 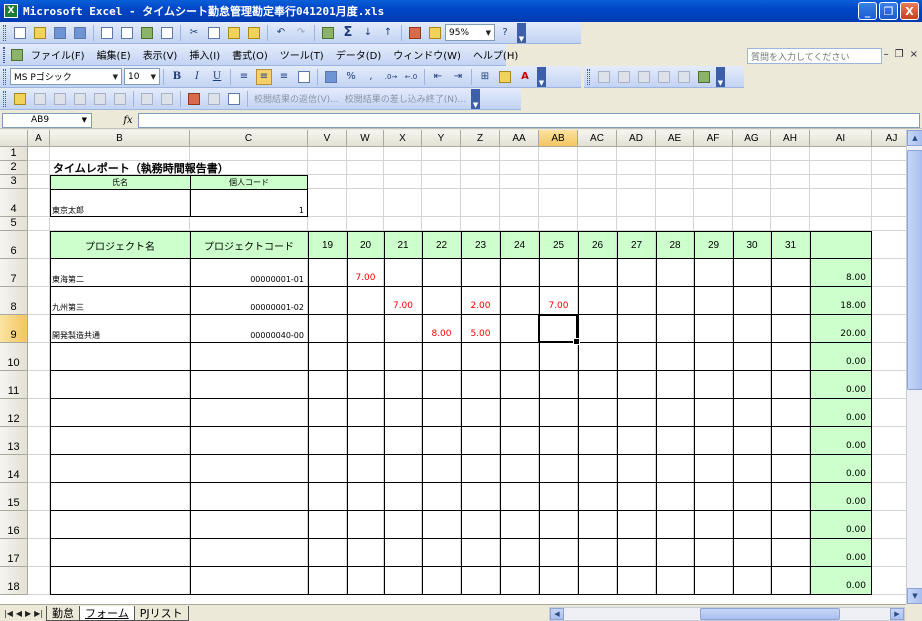 What do you see at coordinates (411, 77) in the screenshot?
I see `decrease-decimal-icon: ←.0` at bounding box center [411, 77].